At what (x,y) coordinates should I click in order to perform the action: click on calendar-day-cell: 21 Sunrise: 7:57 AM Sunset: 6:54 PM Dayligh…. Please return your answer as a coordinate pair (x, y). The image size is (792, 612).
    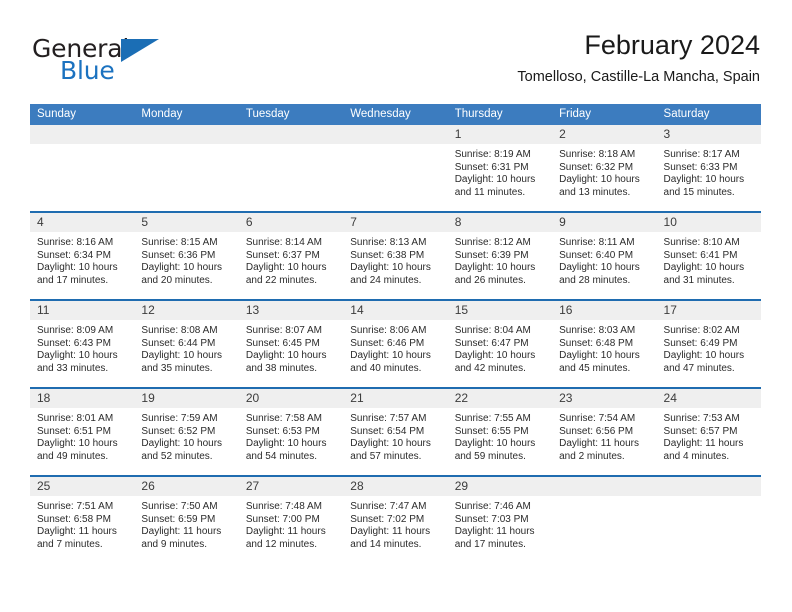
    Looking at the image, I should click on (395, 432).